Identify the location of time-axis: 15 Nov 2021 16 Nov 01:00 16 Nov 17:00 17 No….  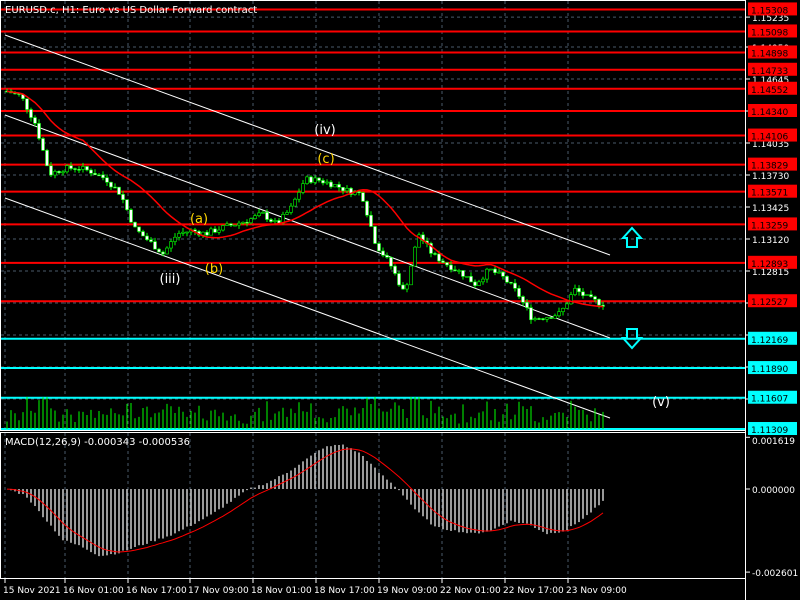
(315, 587).